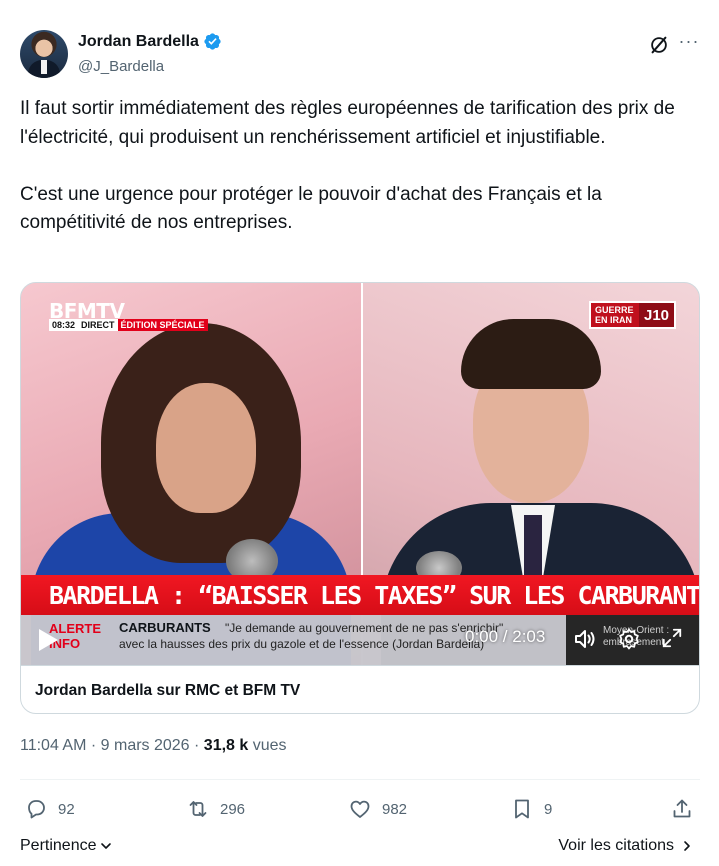 Image resolution: width=719 pixels, height=866 pixels. What do you see at coordinates (105, 846) in the screenshot?
I see `chevron-down-icon` at bounding box center [105, 846].